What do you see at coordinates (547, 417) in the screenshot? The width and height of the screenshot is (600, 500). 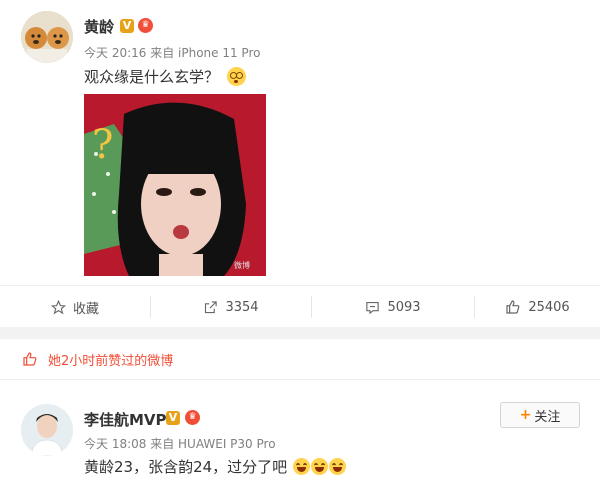 I see `follow-label: 关注` at bounding box center [547, 417].